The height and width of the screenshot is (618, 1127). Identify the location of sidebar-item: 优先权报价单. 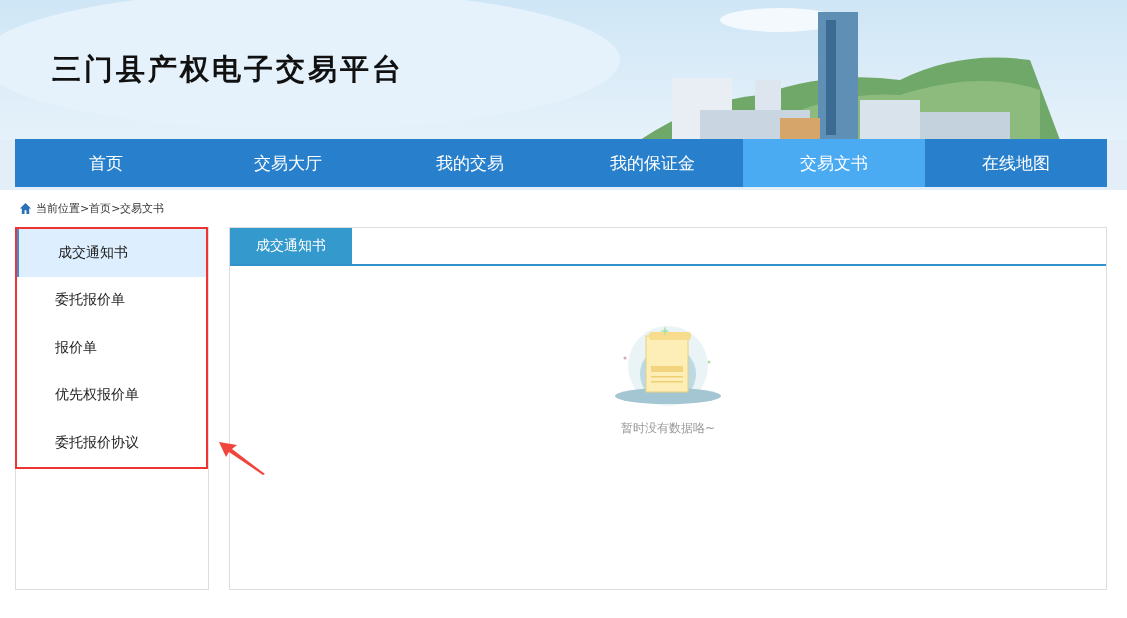
(111, 395).